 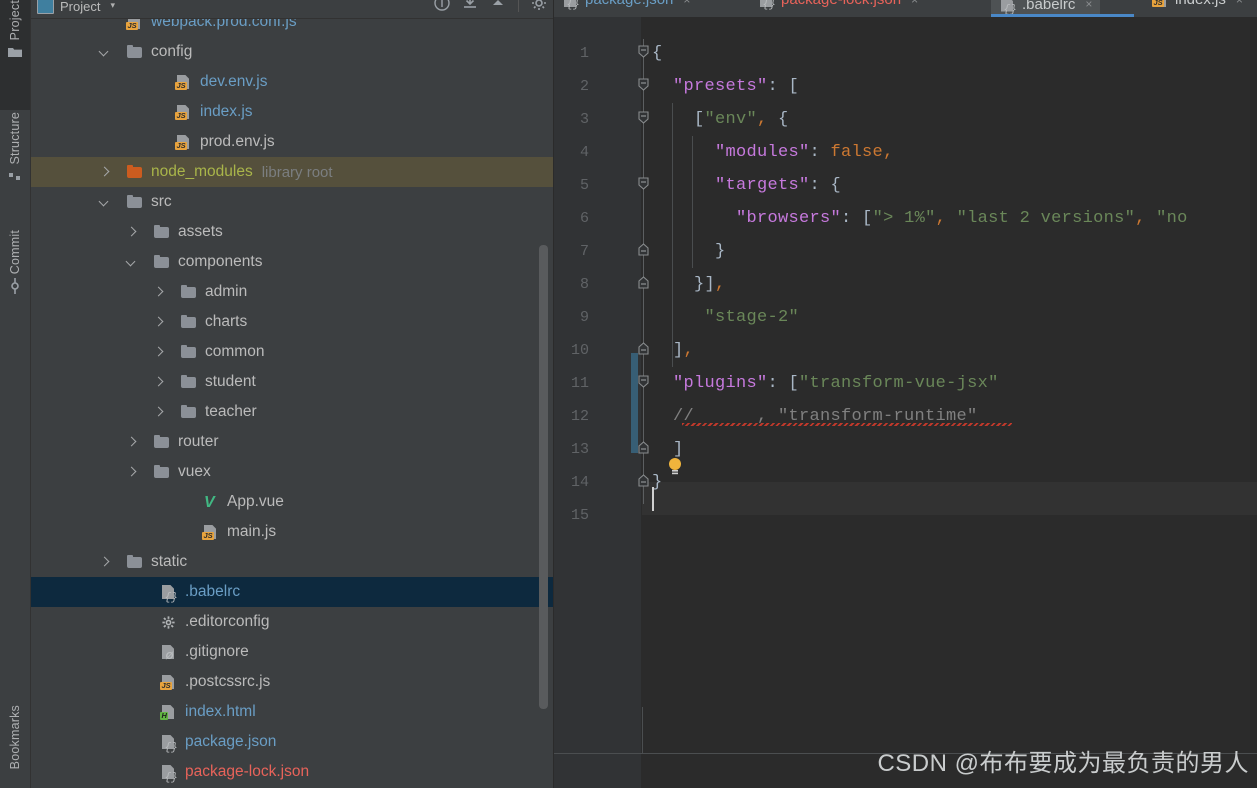 I want to click on line-number: 12, so click(x=579, y=416).